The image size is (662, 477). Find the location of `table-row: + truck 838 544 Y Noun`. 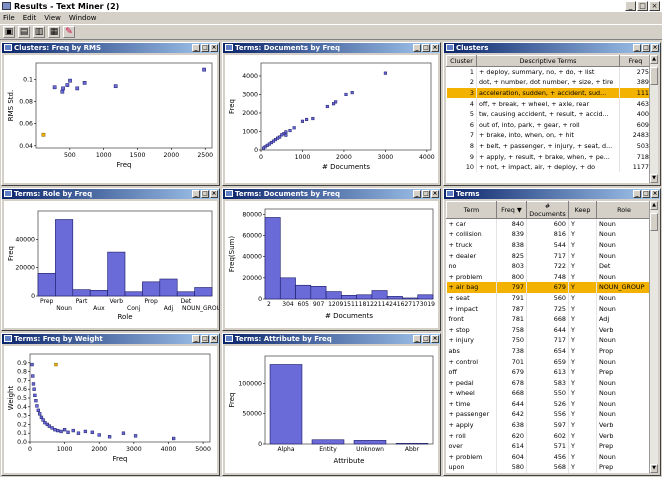

table-row: + truck 838 544 Y Noun is located at coordinates (549, 245).